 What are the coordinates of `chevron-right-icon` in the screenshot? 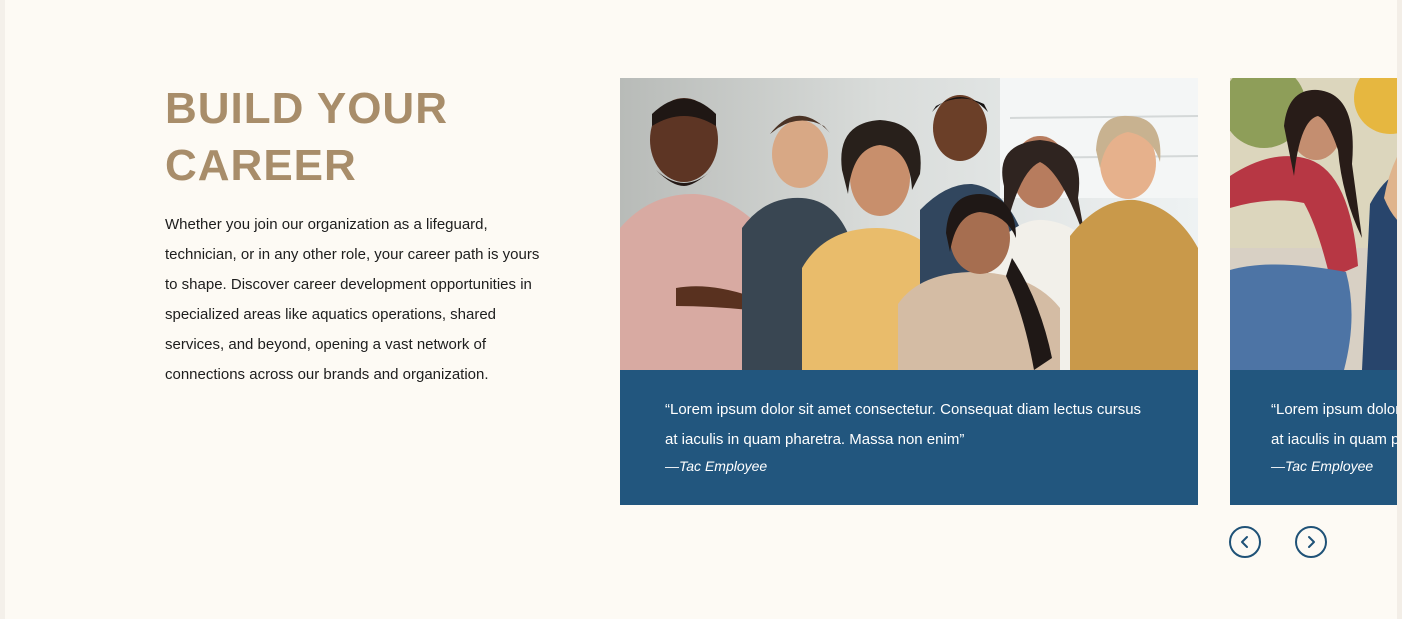 It's located at (1311, 542).